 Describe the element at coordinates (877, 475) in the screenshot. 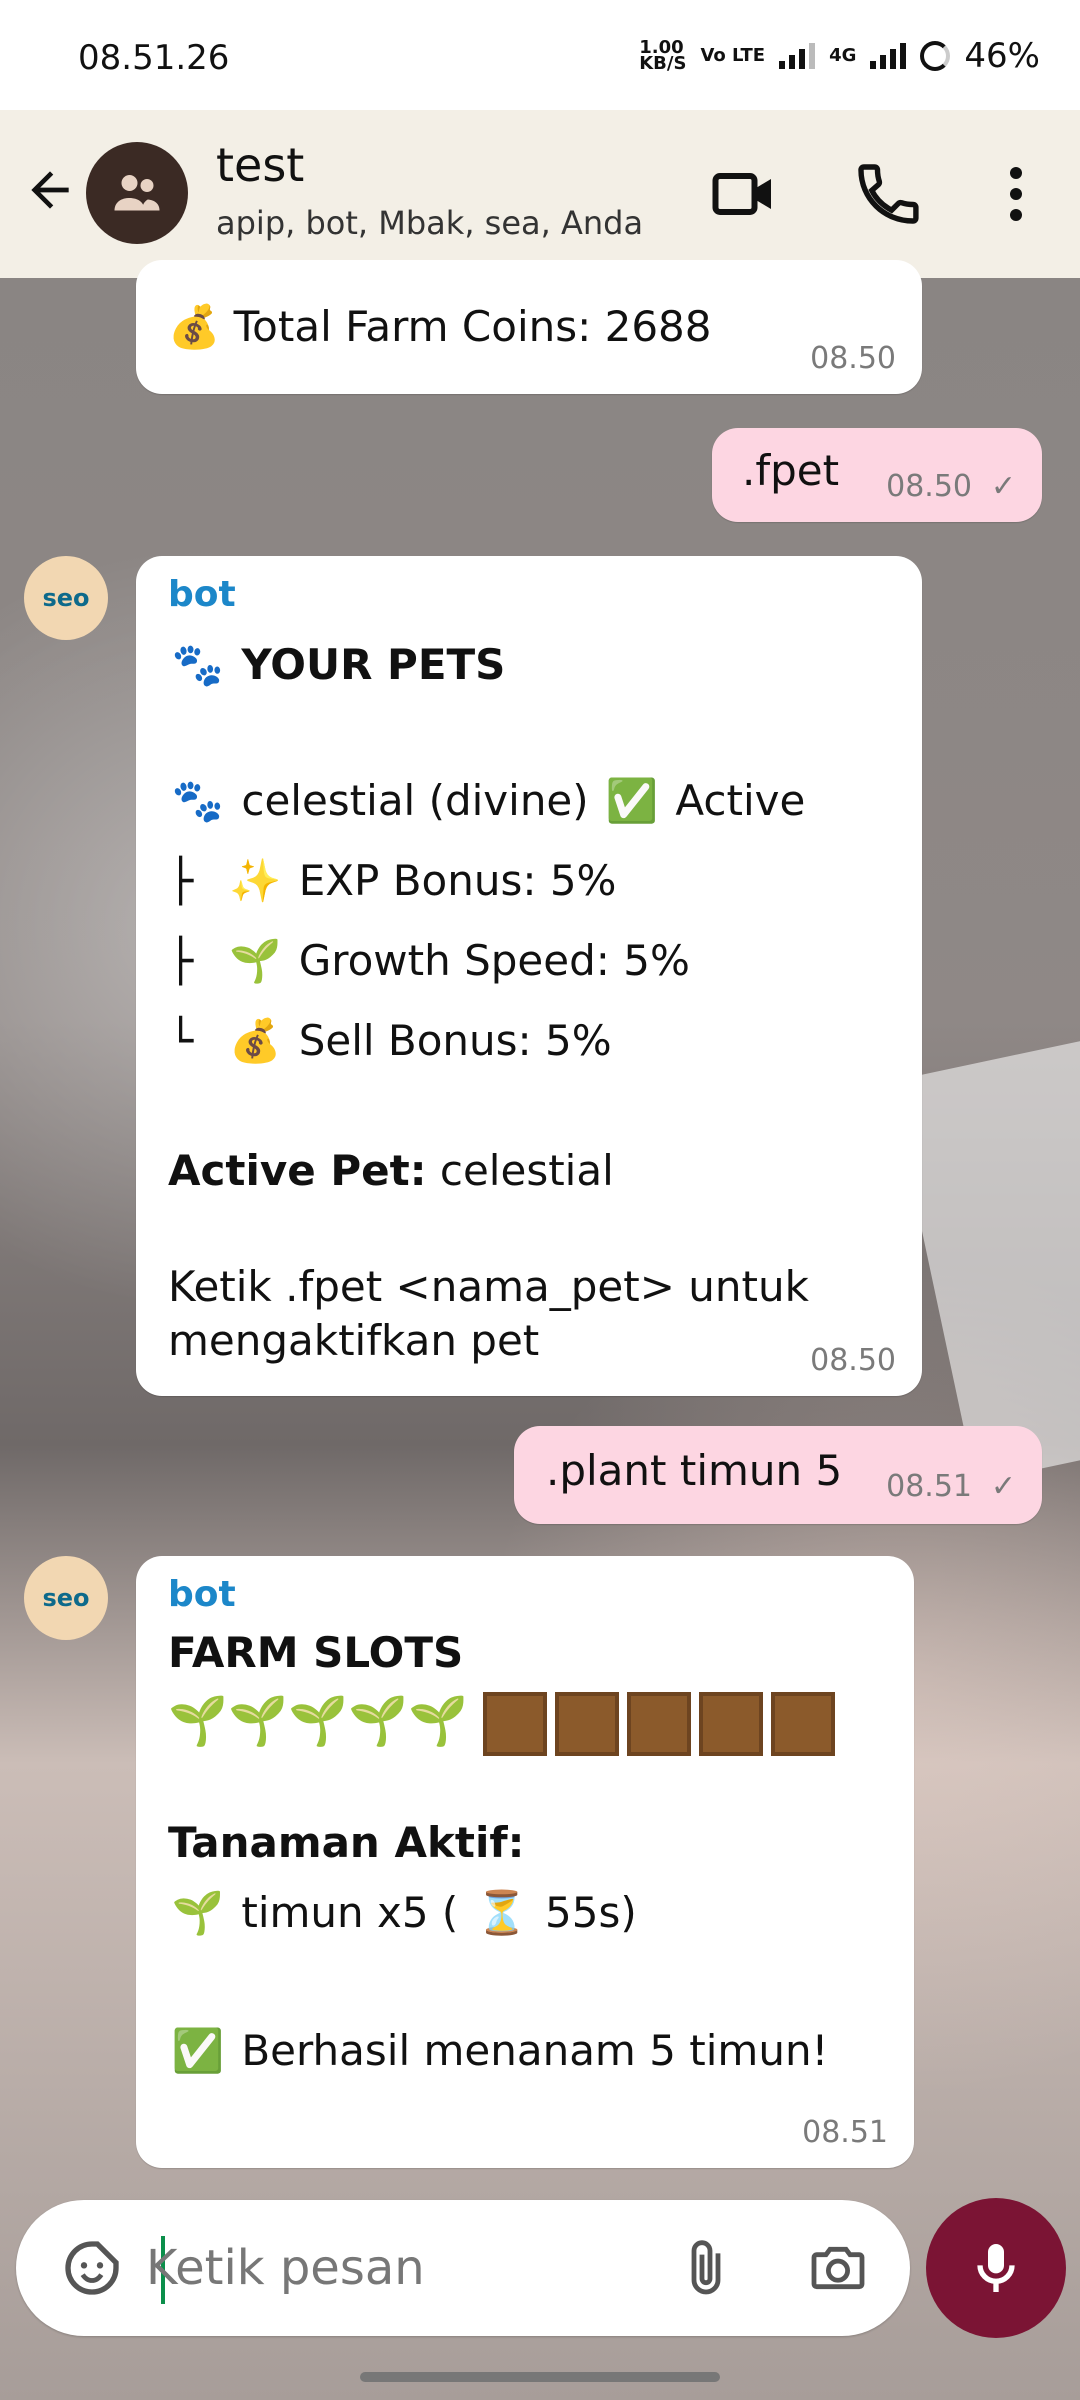

I see `message-bubble-outgoing: .fpet 08.50 ✓` at that location.